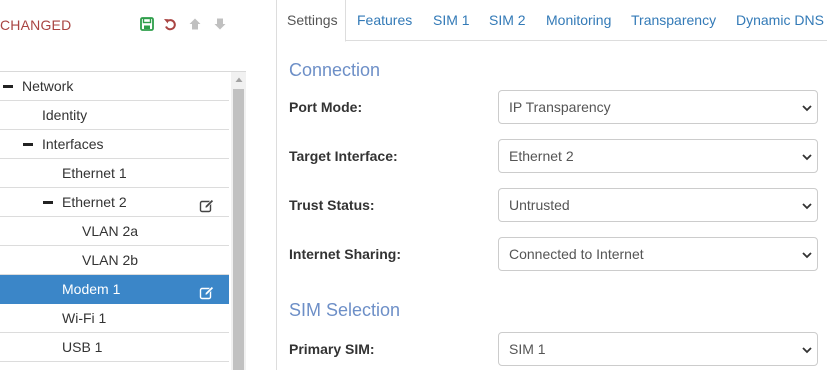 Image resolution: width=827 pixels, height=370 pixels. Describe the element at coordinates (220, 24) in the screenshot. I see `arrow-down-icon` at that location.